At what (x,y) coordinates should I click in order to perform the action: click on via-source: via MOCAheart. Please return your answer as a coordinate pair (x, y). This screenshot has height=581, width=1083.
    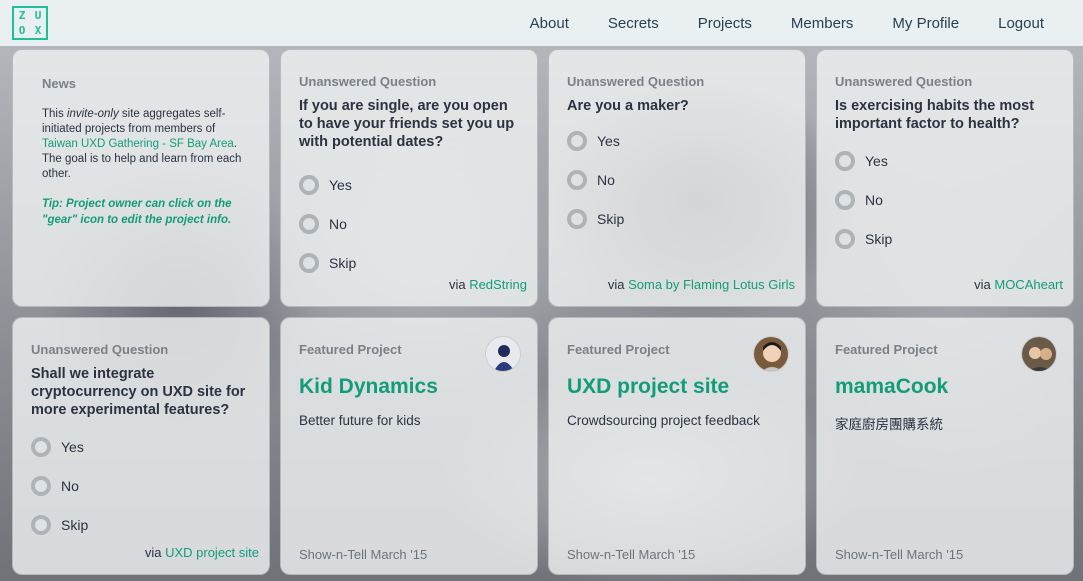
    Looking at the image, I should click on (1018, 284).